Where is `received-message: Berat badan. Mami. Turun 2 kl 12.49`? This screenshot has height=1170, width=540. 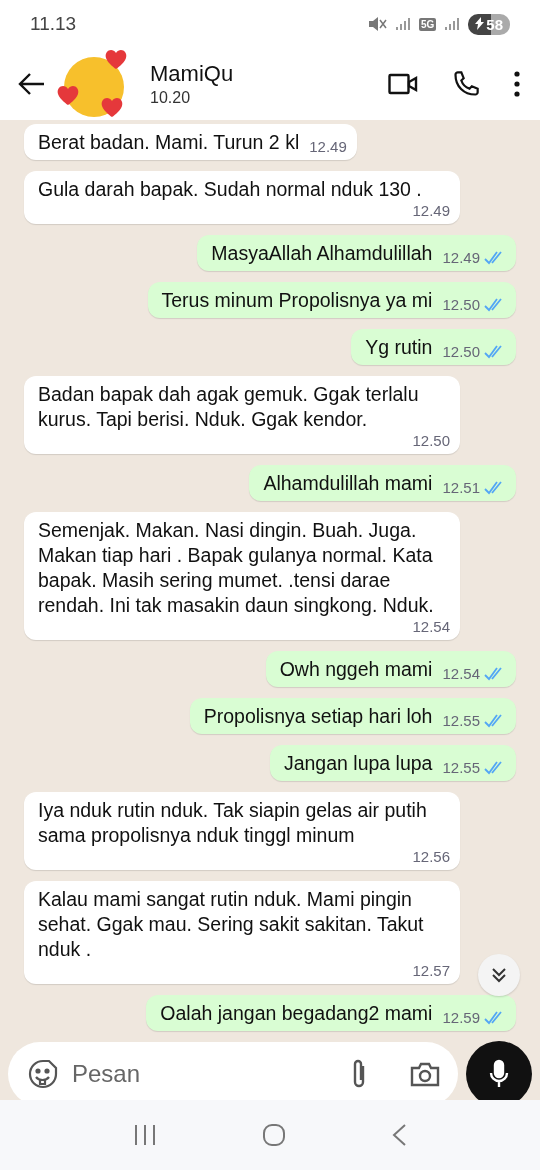 received-message: Berat badan. Mami. Turun 2 kl 12.49 is located at coordinates (190, 142).